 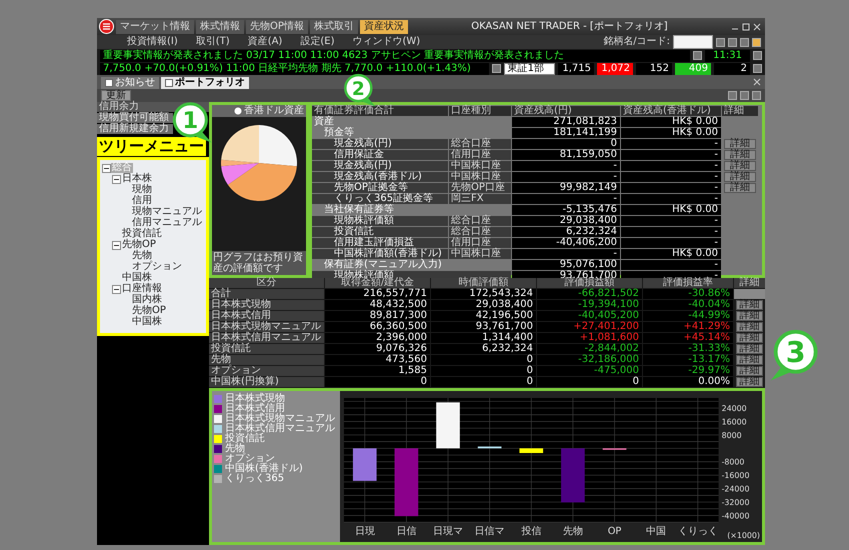 What do you see at coordinates (377, 360) in the screenshot?
I see `cost-cell: 473,560` at bounding box center [377, 360].